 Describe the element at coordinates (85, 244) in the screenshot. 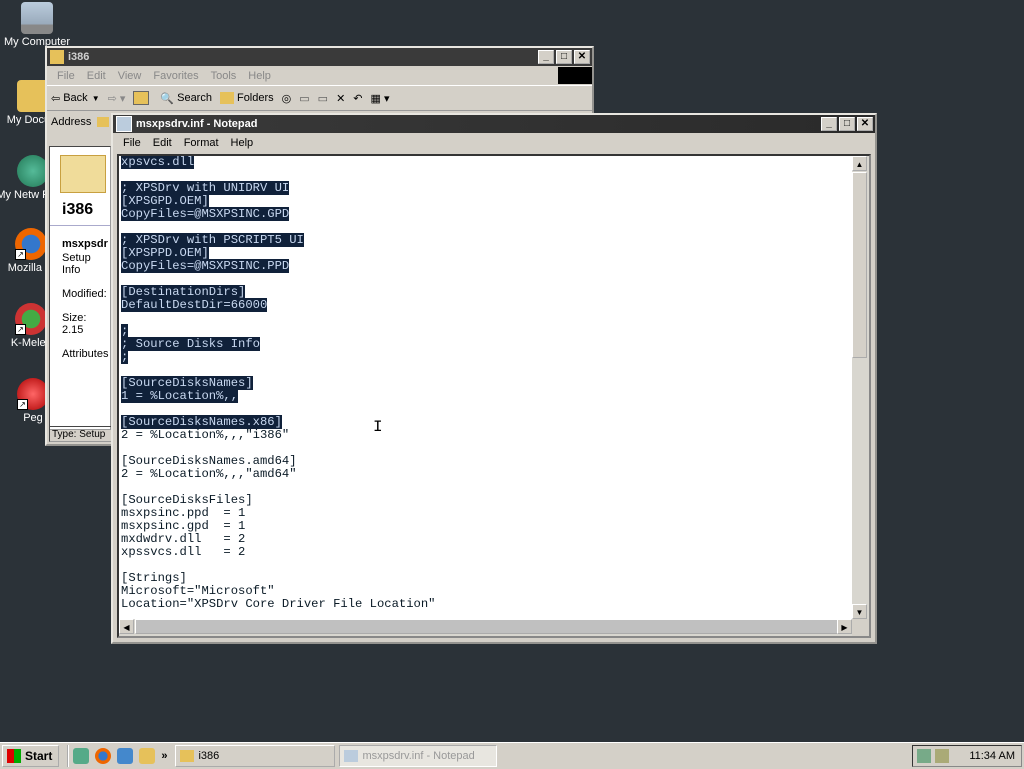

I see `panel-file-name: msxpsdr` at that location.